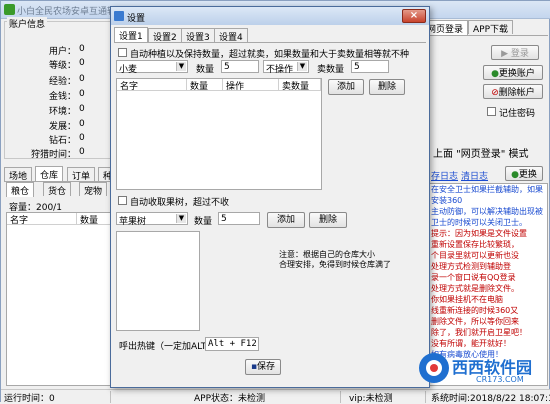 The image size is (550, 404). I want to click on log-line: 提示：因为如果是文件设置, so click(479, 233).